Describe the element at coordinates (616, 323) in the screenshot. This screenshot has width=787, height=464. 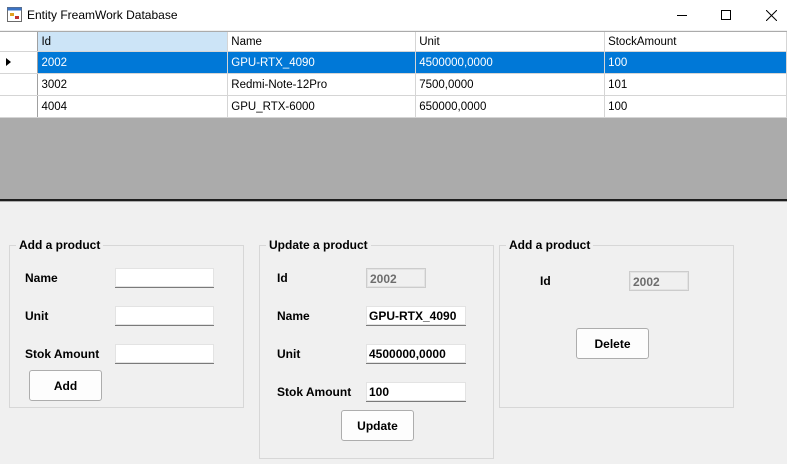
I see `delete-product-group: Add a product` at that location.